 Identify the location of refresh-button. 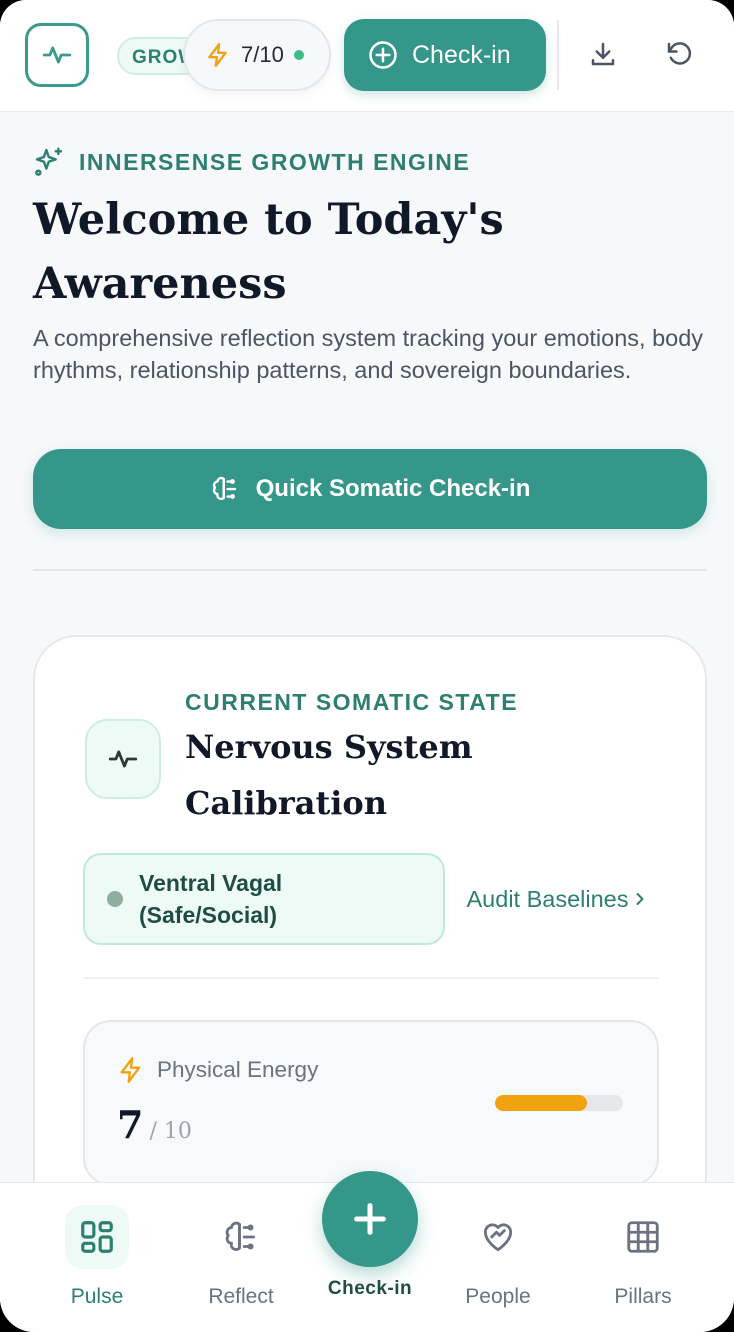
(679, 54).